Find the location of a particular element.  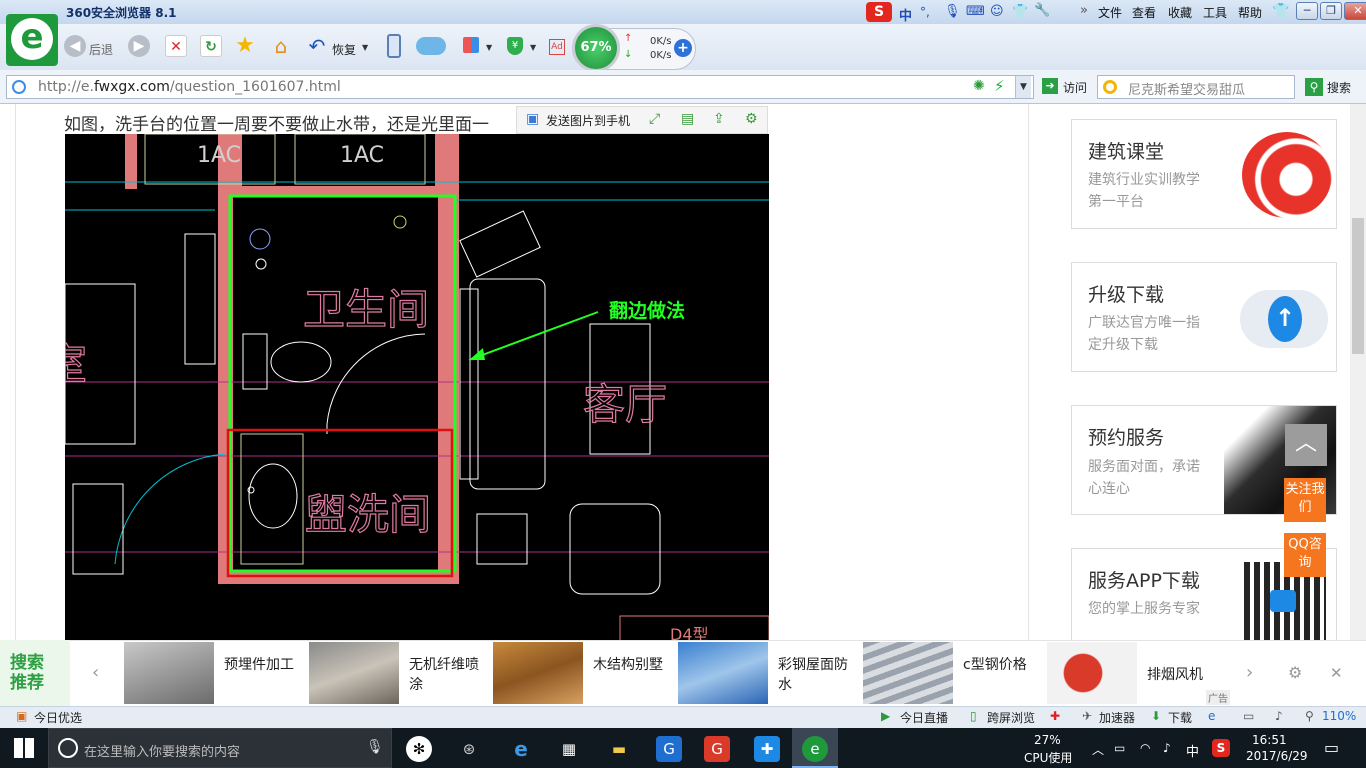

apps-grid-icon is located at coordinates (471, 45).